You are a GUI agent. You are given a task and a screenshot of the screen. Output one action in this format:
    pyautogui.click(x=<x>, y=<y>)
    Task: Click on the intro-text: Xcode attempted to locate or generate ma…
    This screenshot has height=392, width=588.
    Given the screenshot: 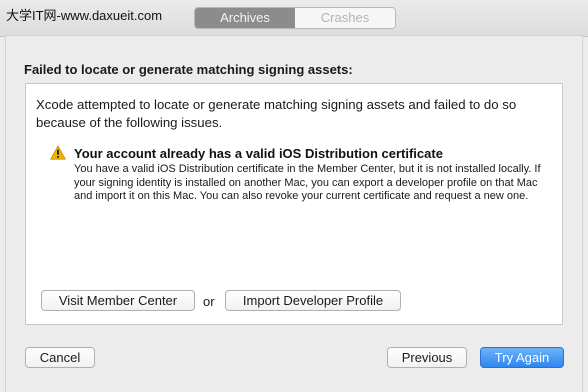 What is the action you would take?
    pyautogui.click(x=276, y=113)
    